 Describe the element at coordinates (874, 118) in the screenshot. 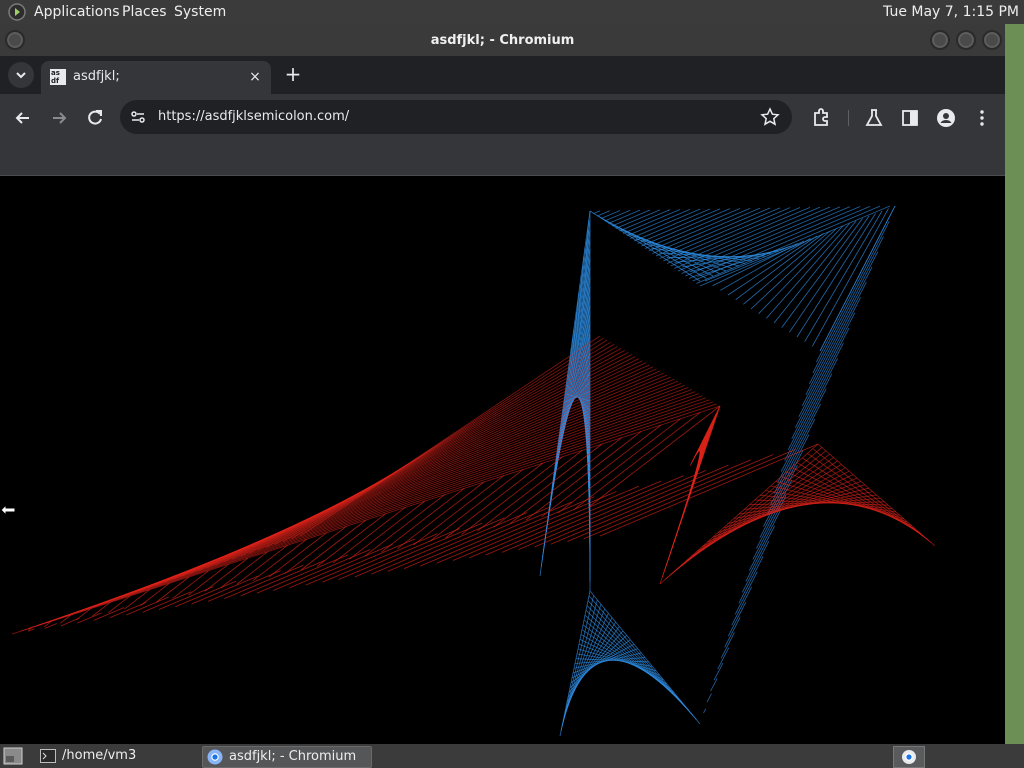

I see `labs-flask-icon` at that location.